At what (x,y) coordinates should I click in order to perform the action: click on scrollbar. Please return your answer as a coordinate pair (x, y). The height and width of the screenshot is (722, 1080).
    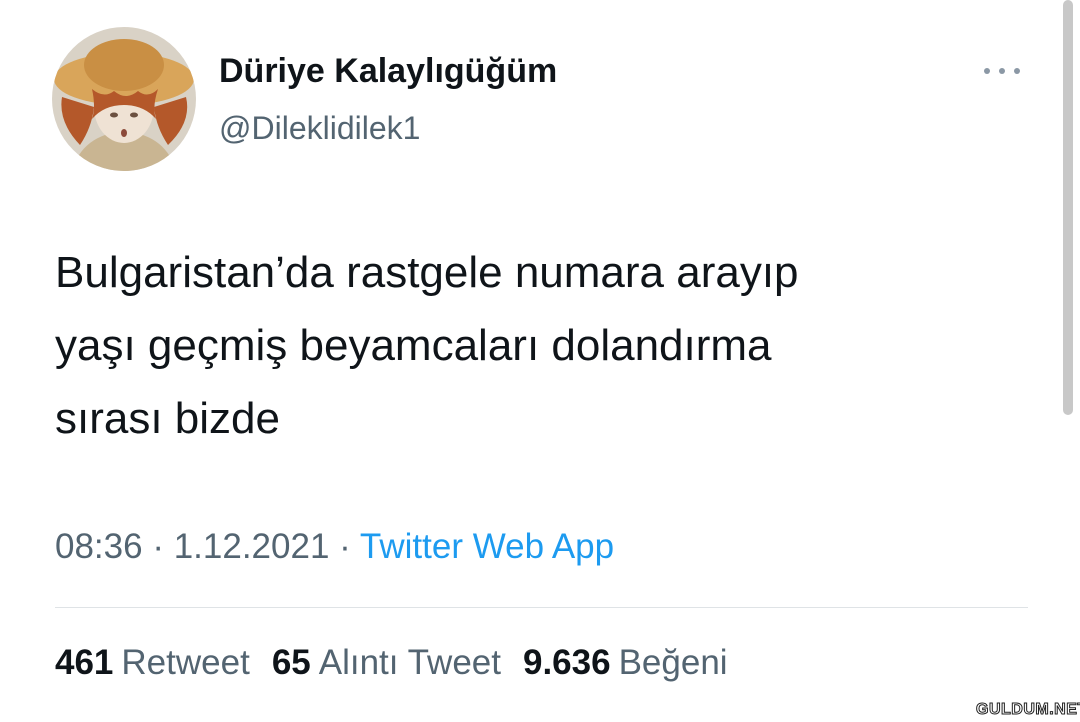
    Looking at the image, I should click on (1068, 207).